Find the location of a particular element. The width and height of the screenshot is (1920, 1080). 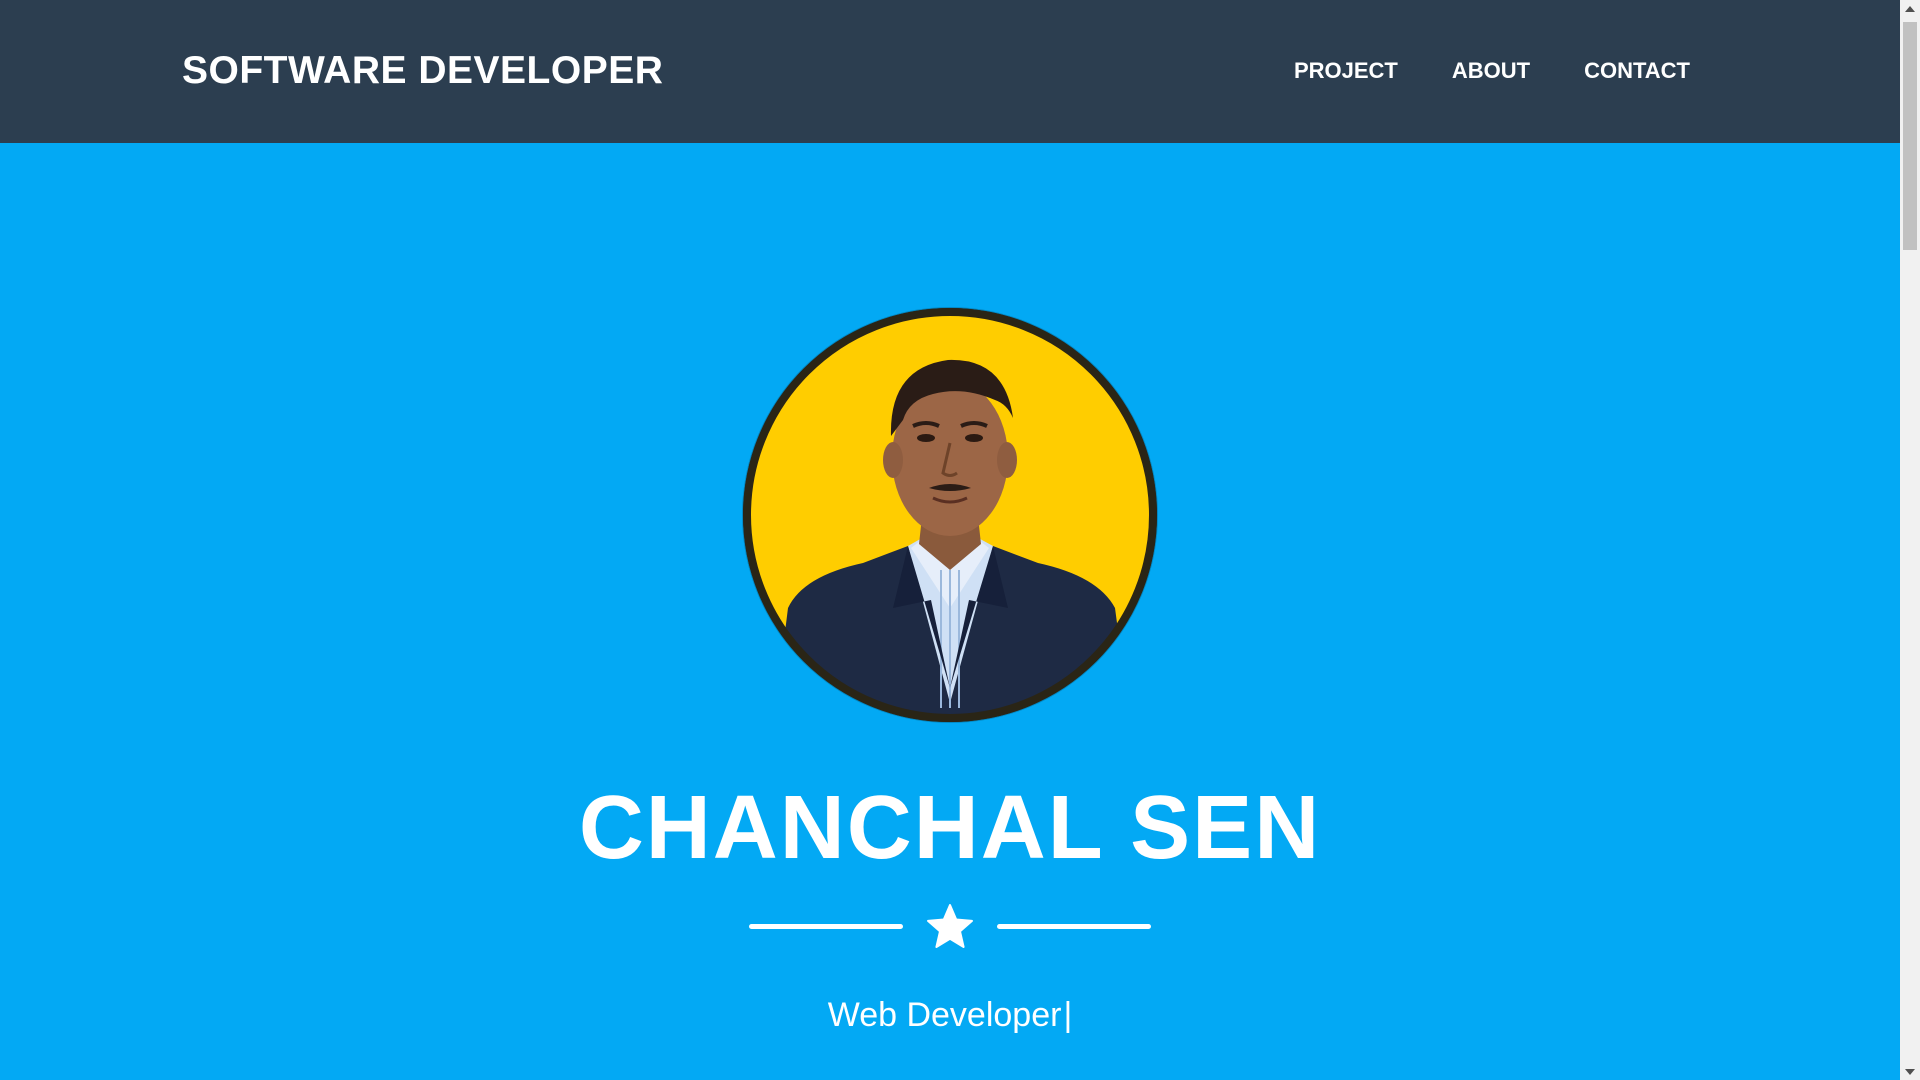

nav-link-about: ABOUT is located at coordinates (1491, 71).